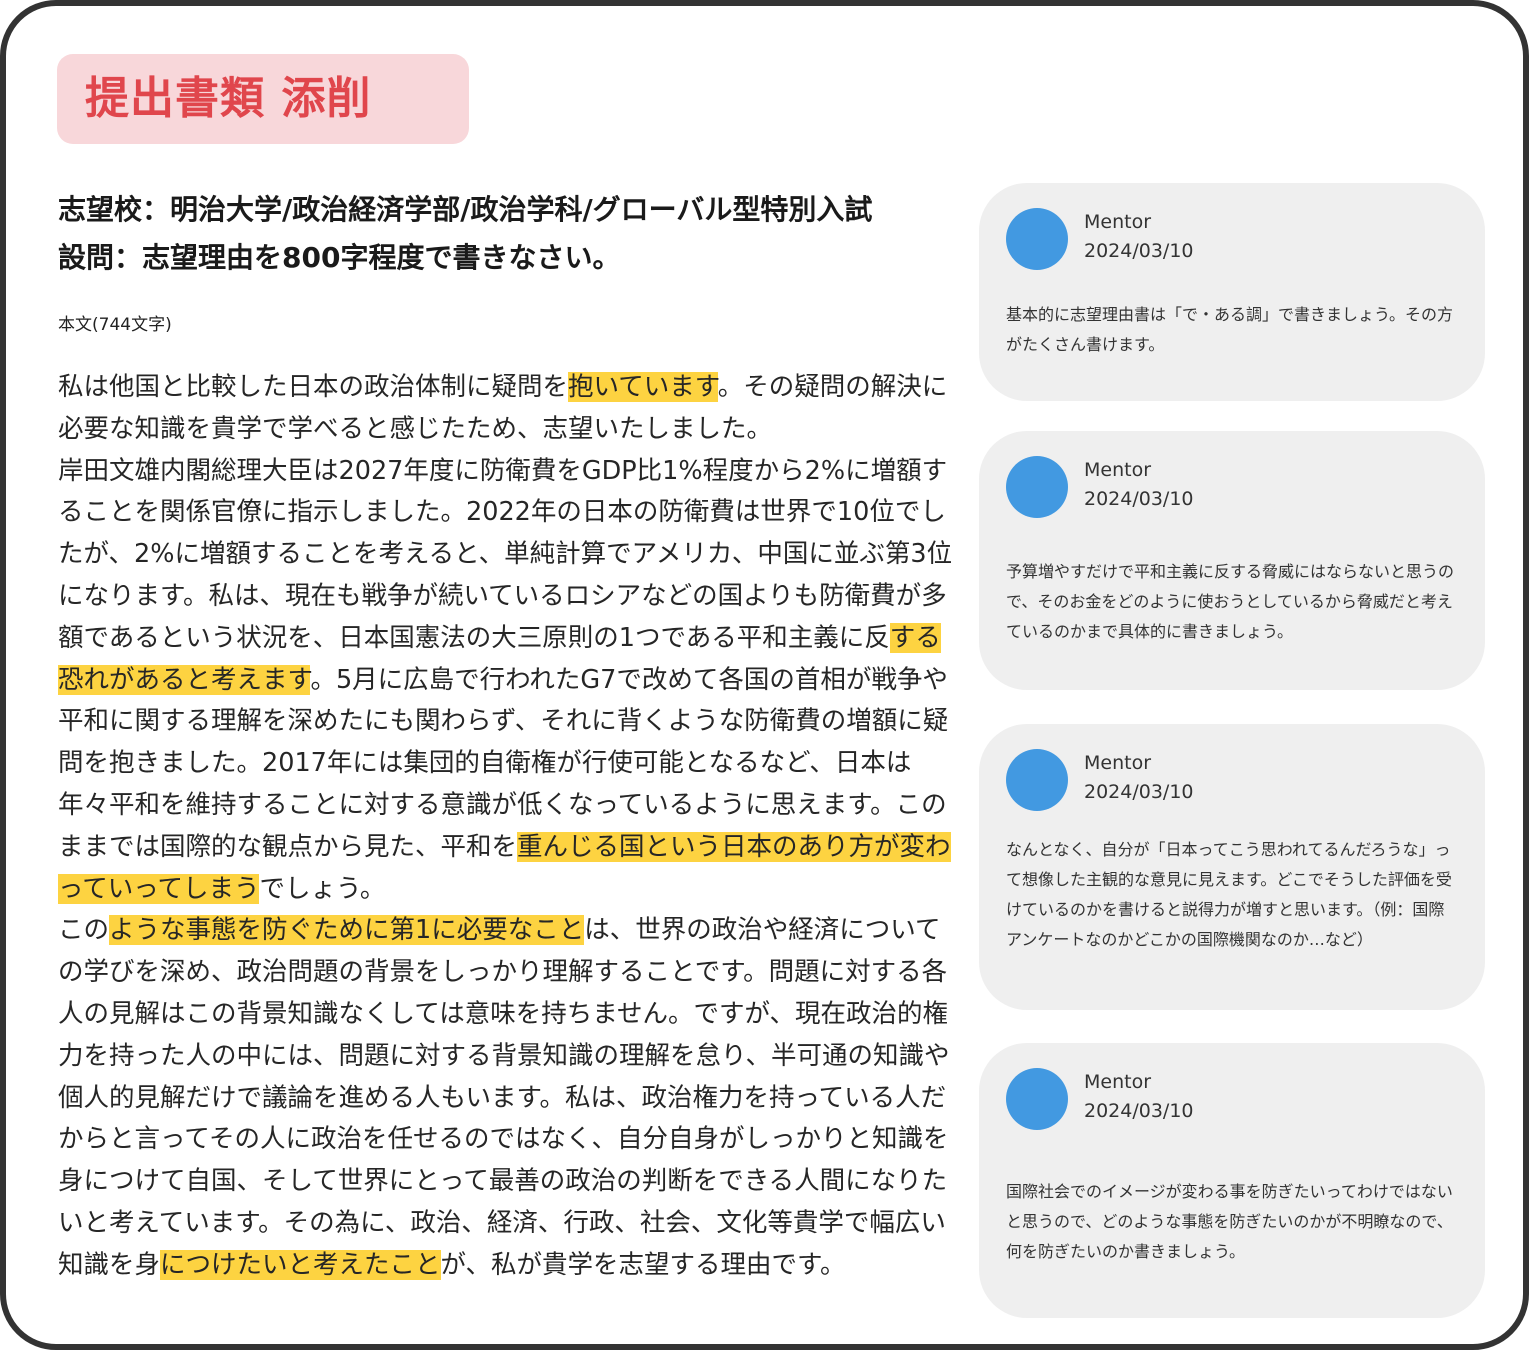  Describe the element at coordinates (1230, 329) in the screenshot. I see `comment-text: 基本的に志望理由書は「で・ある調」で書きましょう。その方がたくさん書けます。` at that location.